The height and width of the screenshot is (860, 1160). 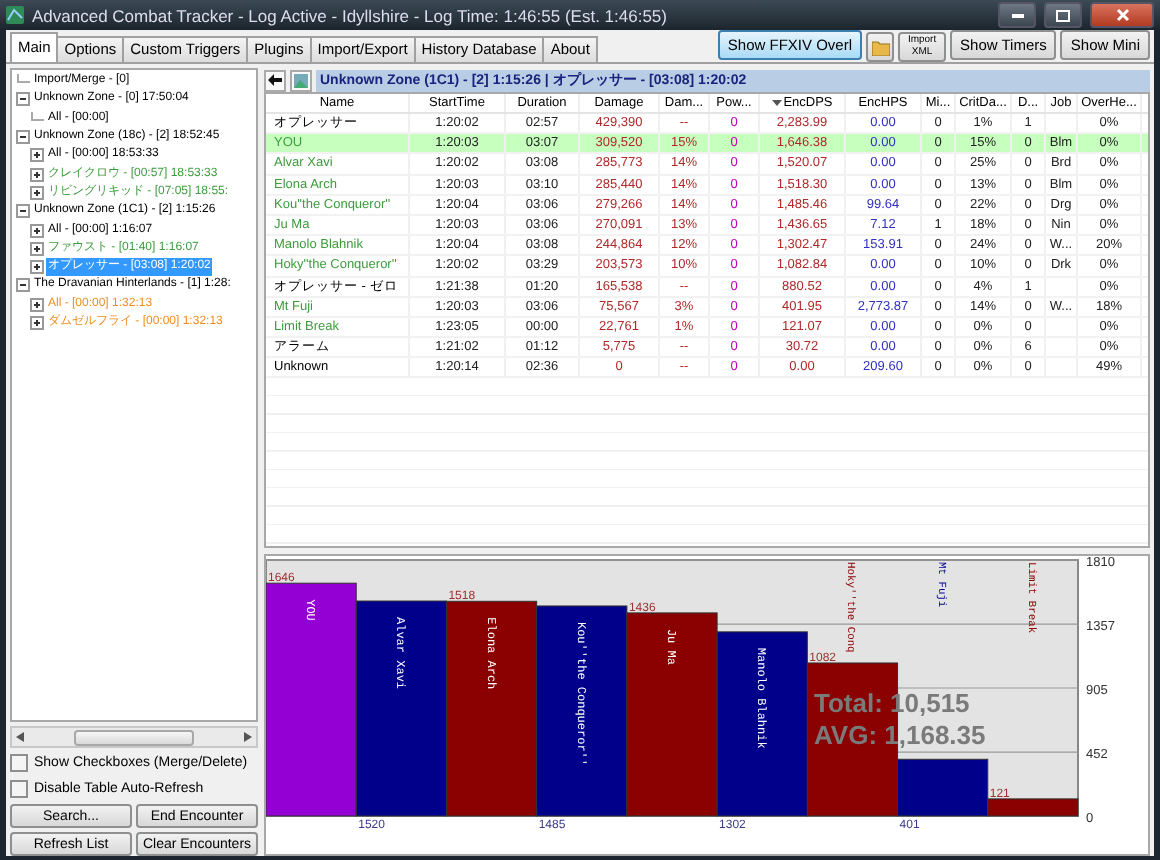 I want to click on back-arrow-icon, so click(x=275, y=80).